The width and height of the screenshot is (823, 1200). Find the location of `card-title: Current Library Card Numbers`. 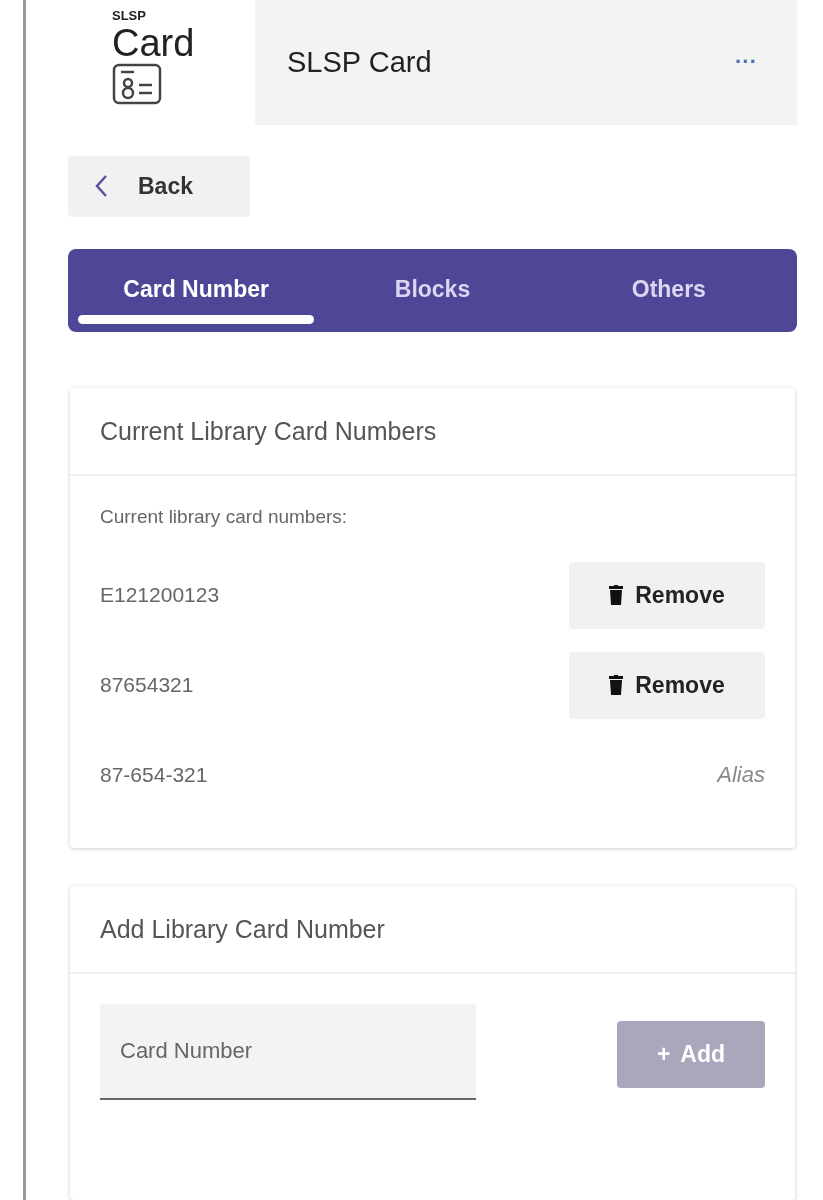

card-title: Current Library Card Numbers is located at coordinates (268, 431).